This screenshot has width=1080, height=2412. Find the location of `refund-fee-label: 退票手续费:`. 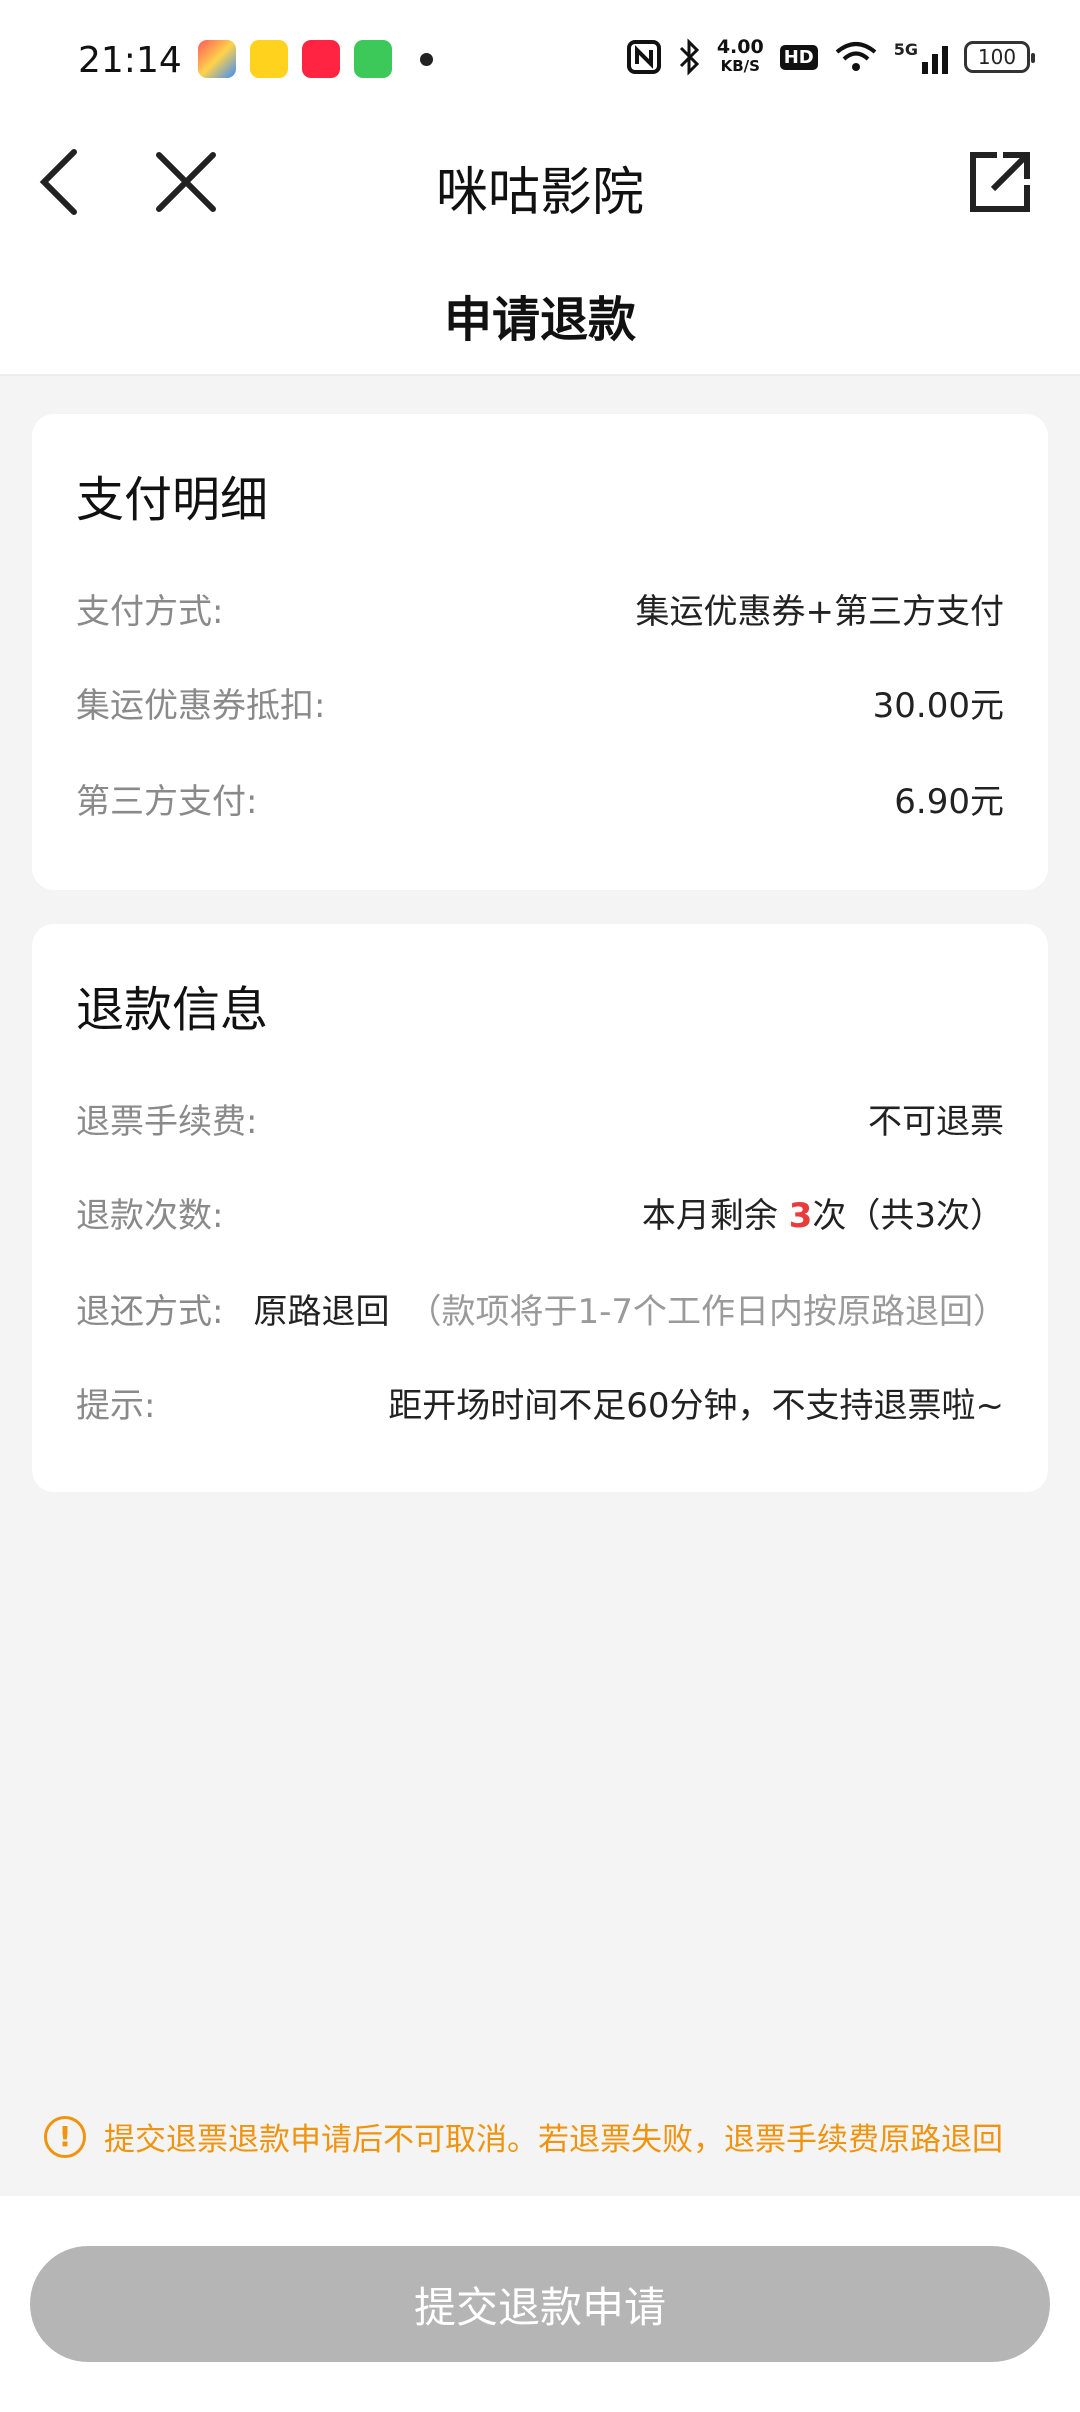

refund-fee-label: 退票手续费: is located at coordinates (167, 1121).